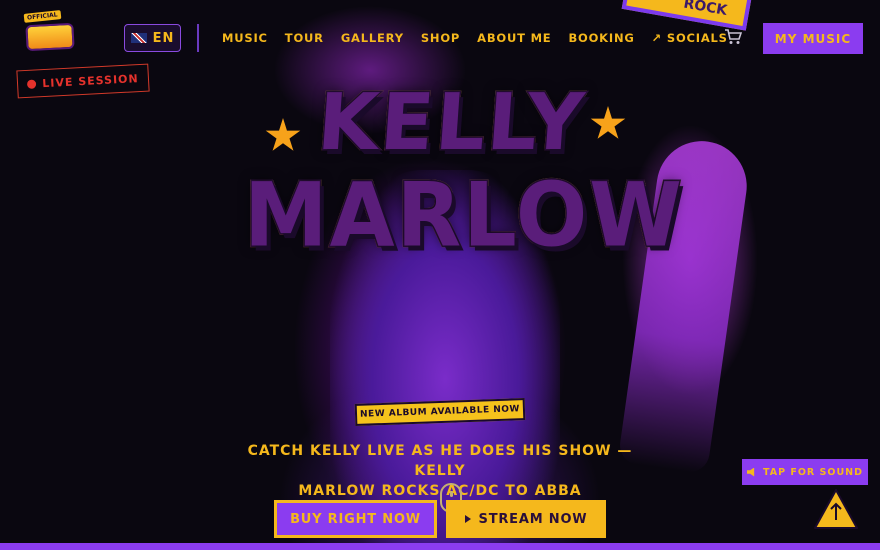 The width and height of the screenshot is (880, 550). Describe the element at coordinates (32, 83) in the screenshot. I see `live-dot-icon` at that location.